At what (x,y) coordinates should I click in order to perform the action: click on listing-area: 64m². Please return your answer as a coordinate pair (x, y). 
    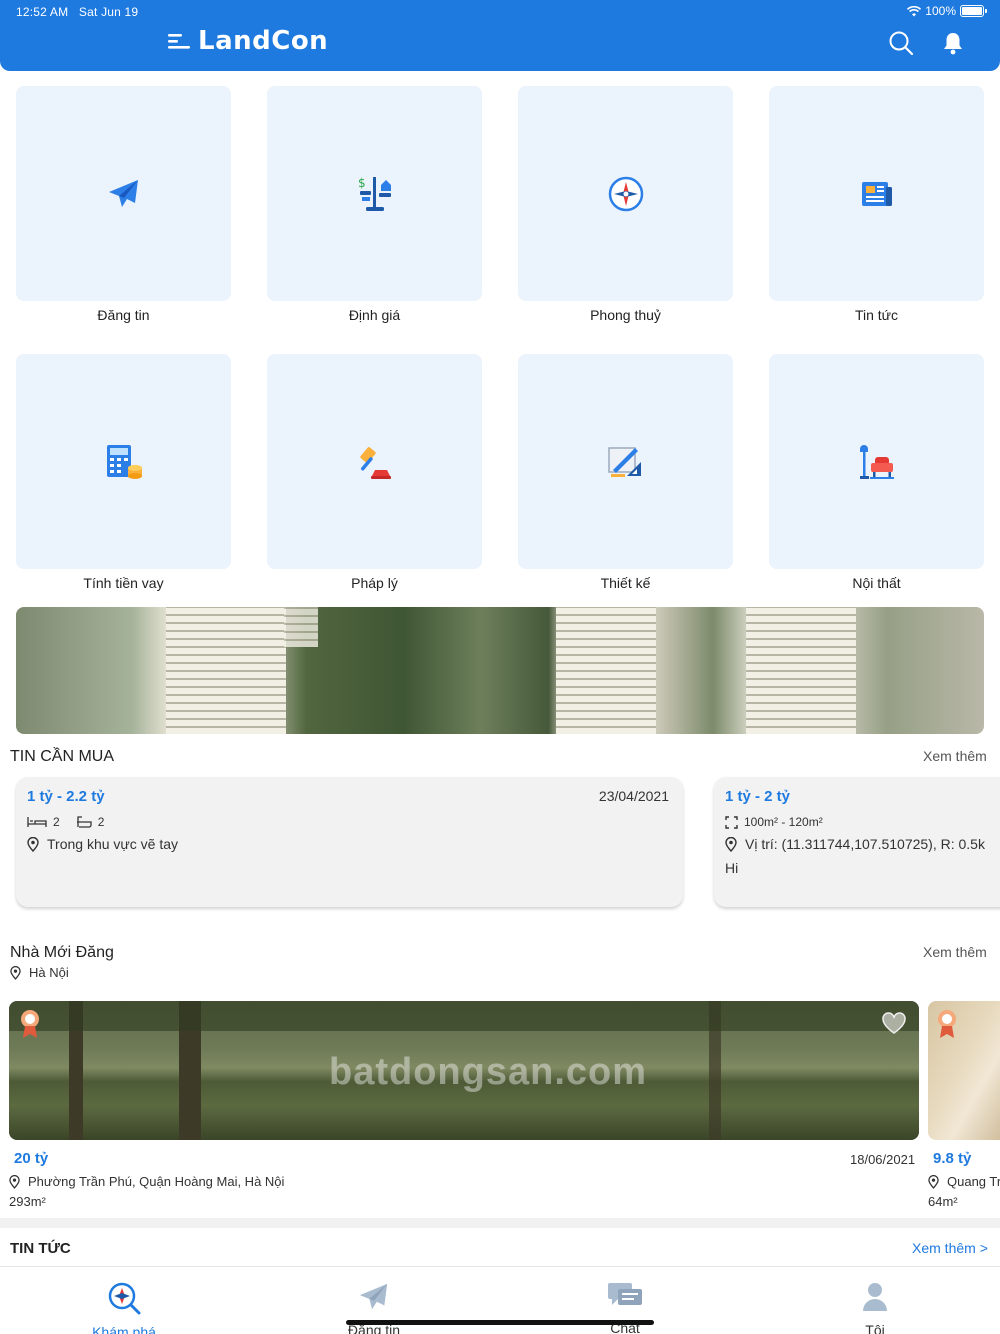
    Looking at the image, I should click on (943, 1201).